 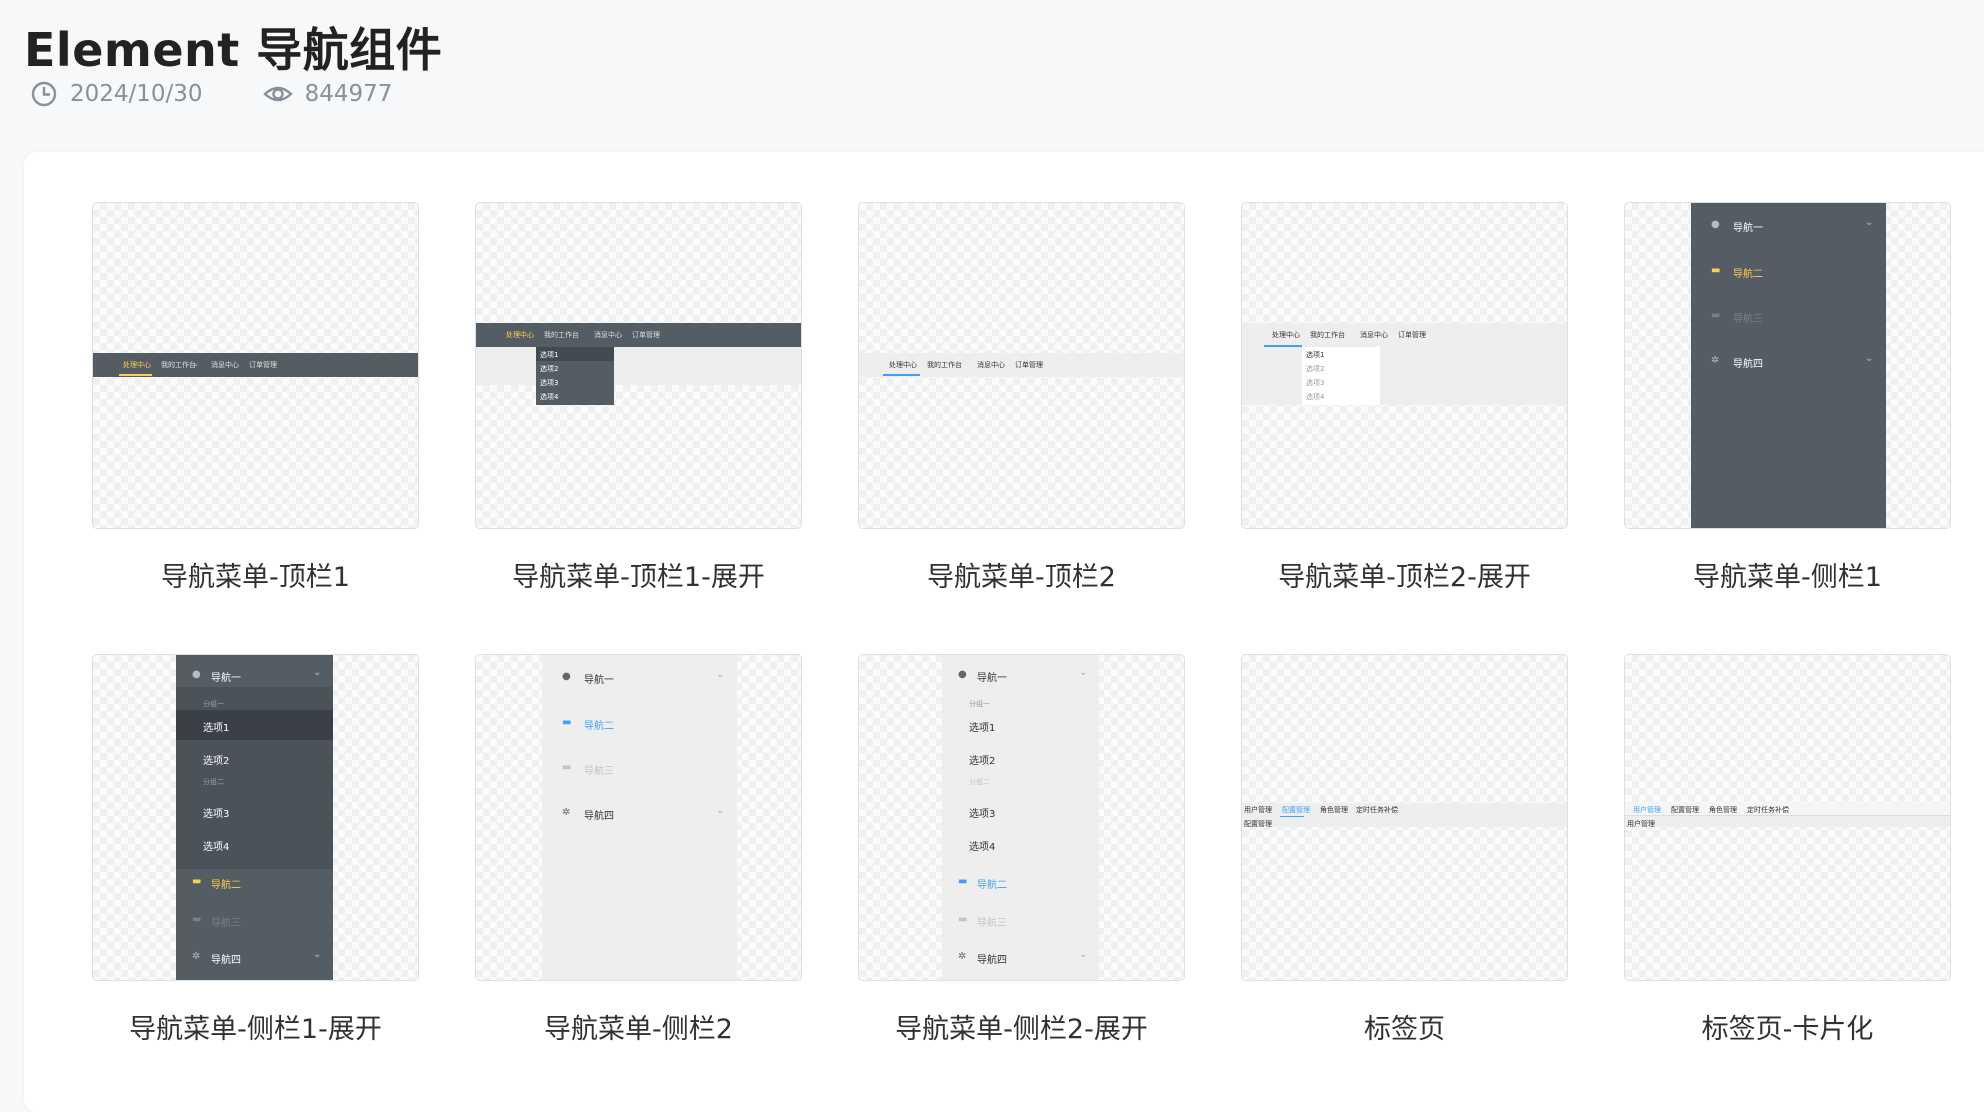 What do you see at coordinates (1404, 577) in the screenshot?
I see `card-caption: 导航菜单-顶栏2-展开` at bounding box center [1404, 577].